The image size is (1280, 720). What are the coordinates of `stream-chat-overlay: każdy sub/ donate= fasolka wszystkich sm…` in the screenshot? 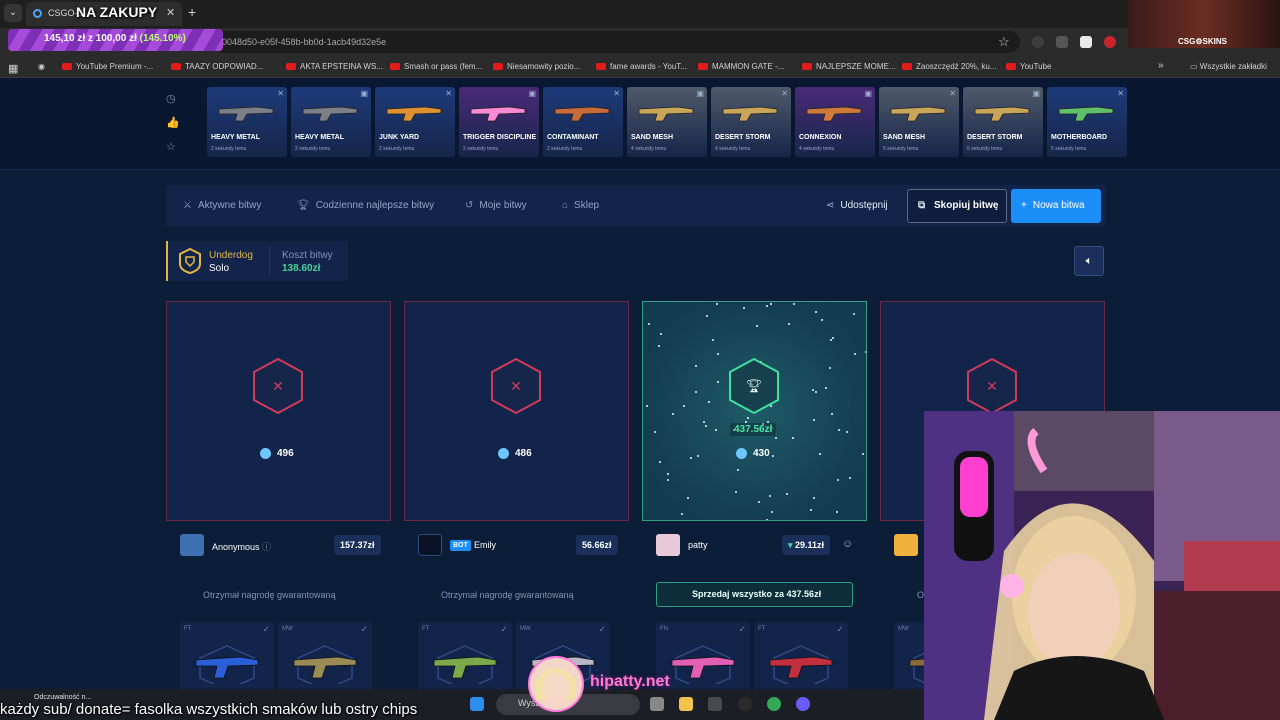 It's located at (209, 709).